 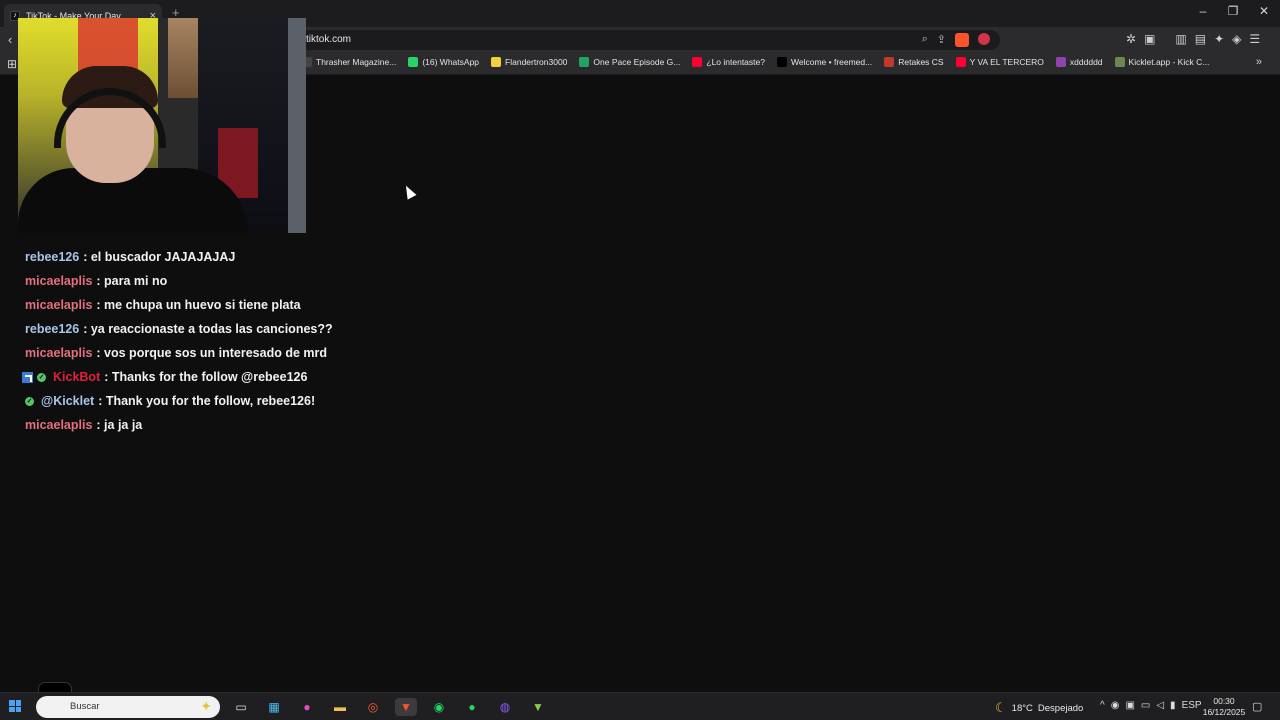 What do you see at coordinates (1131, 39) in the screenshot?
I see `extensions-icon: ✲` at bounding box center [1131, 39].